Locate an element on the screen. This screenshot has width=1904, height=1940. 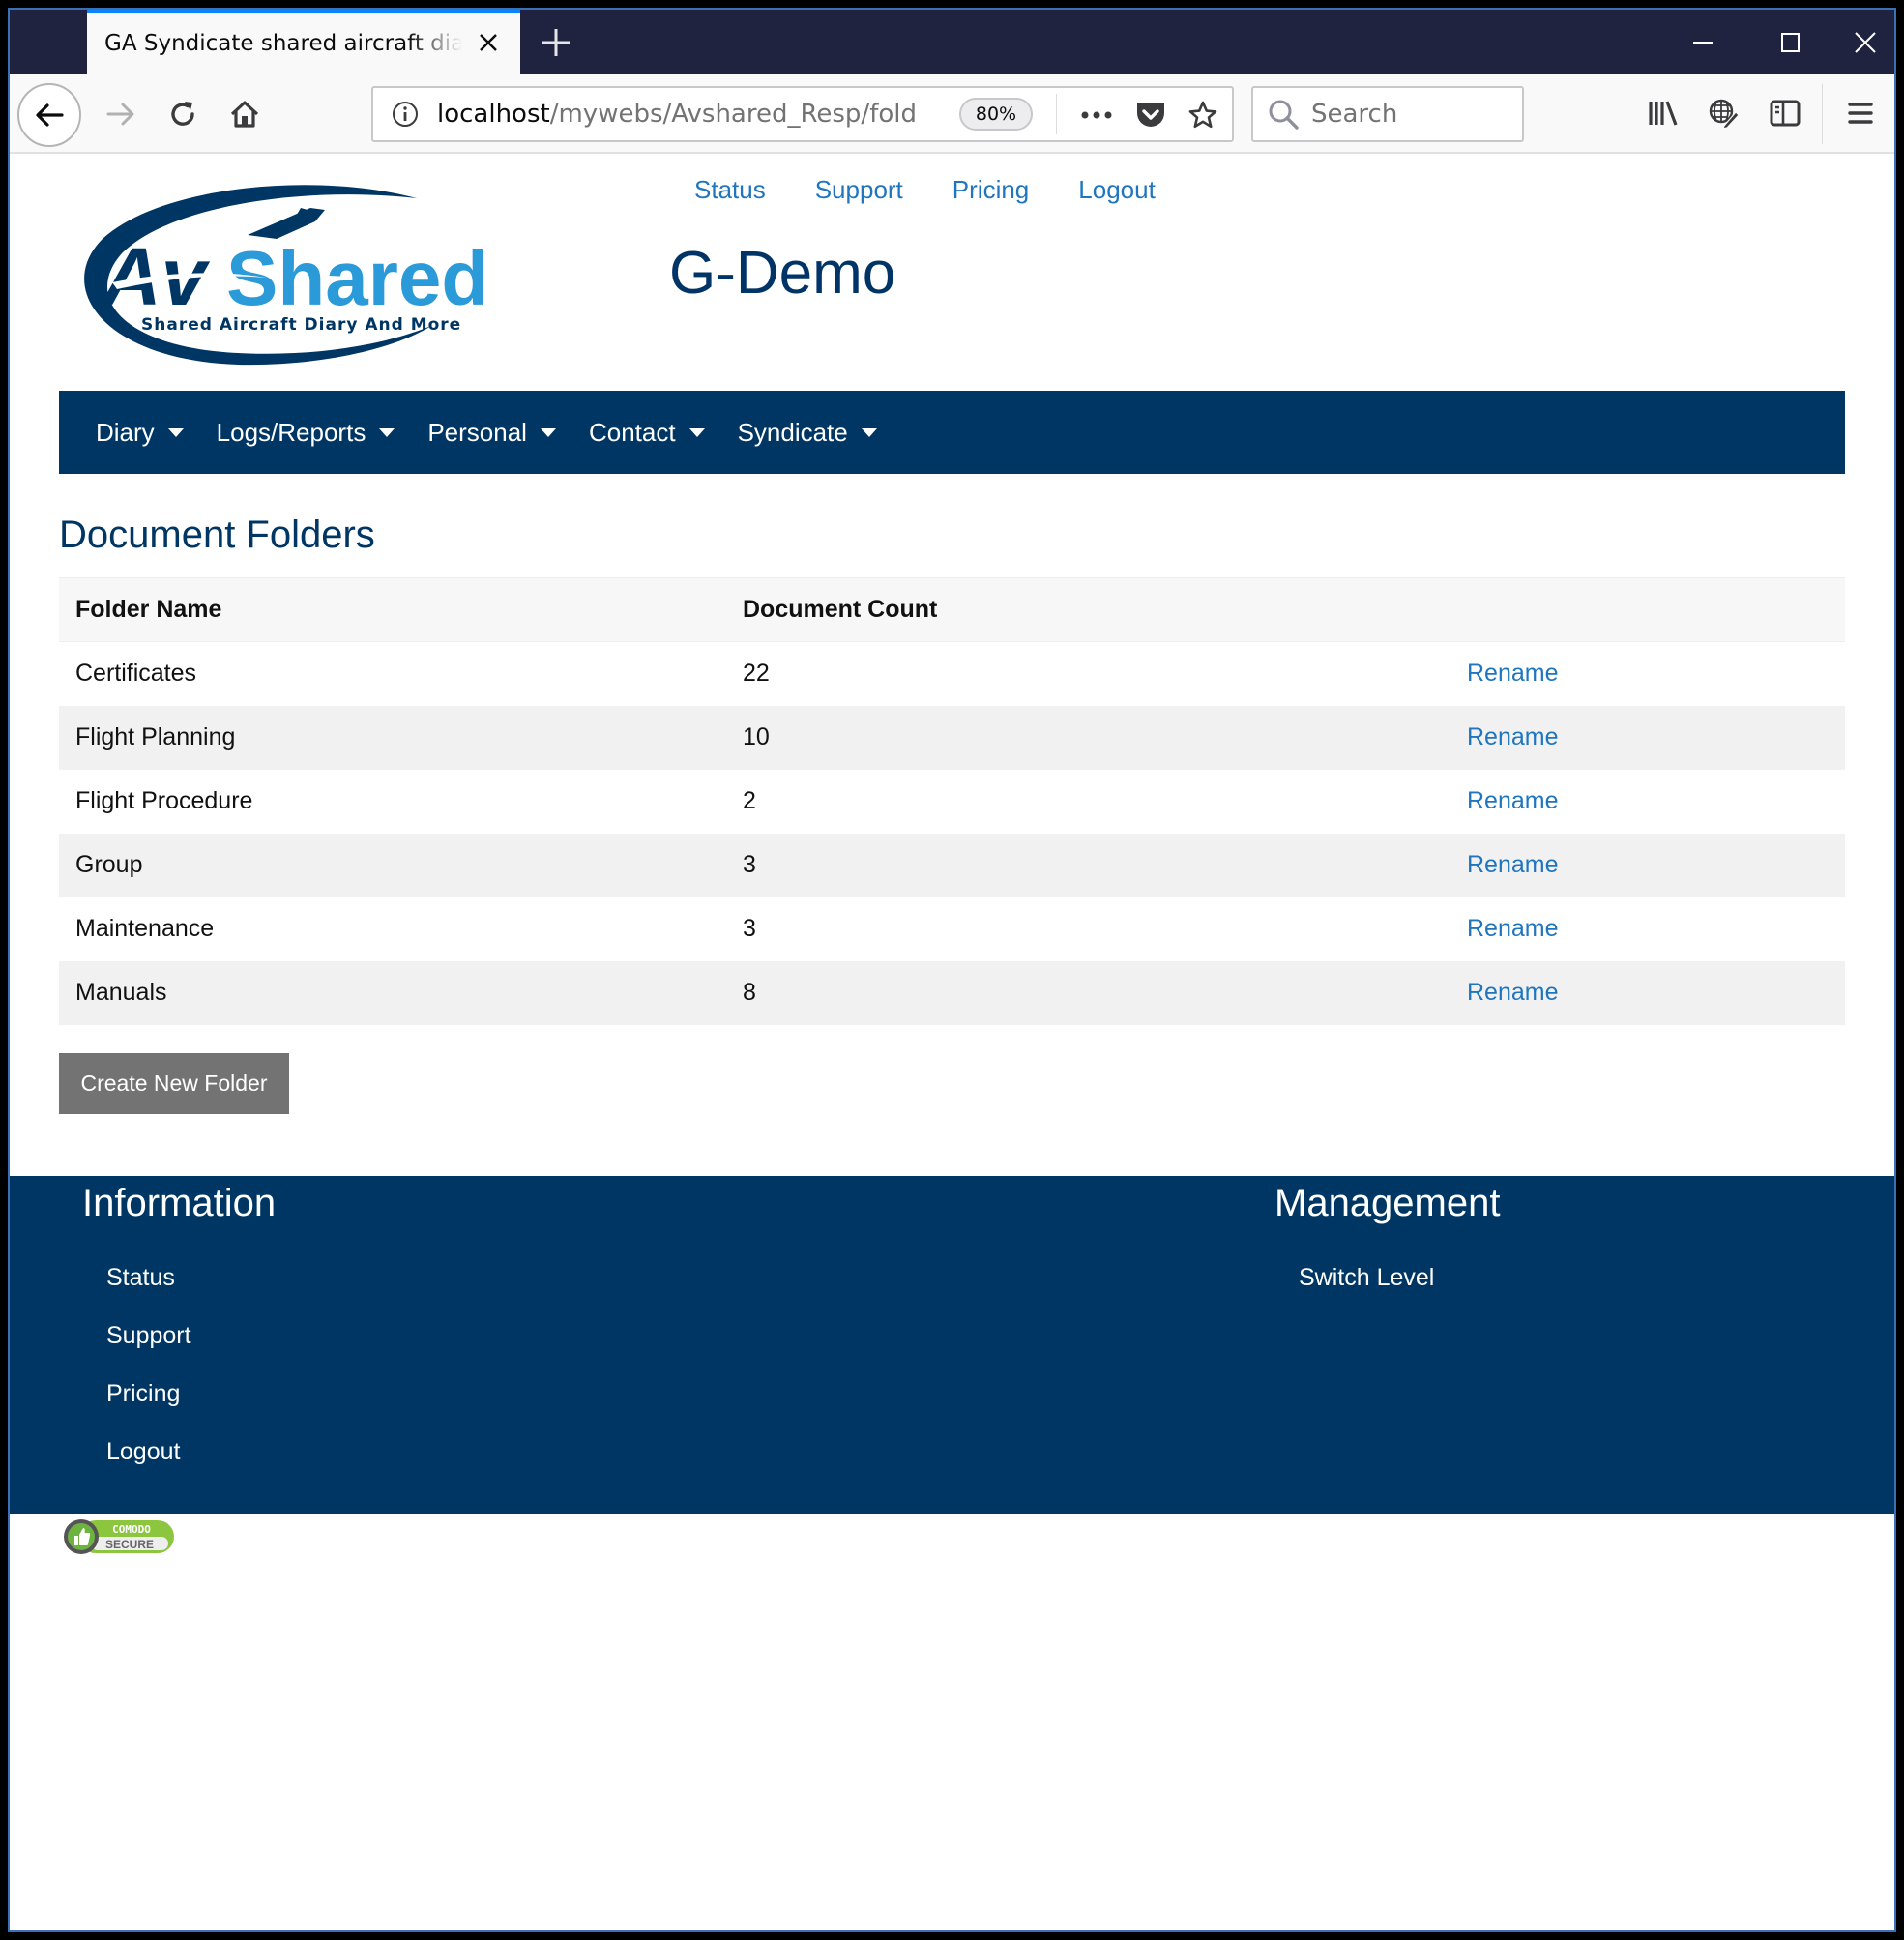
tab-title: GA Syndicate shared aircraft diary b is located at coordinates (283, 43).